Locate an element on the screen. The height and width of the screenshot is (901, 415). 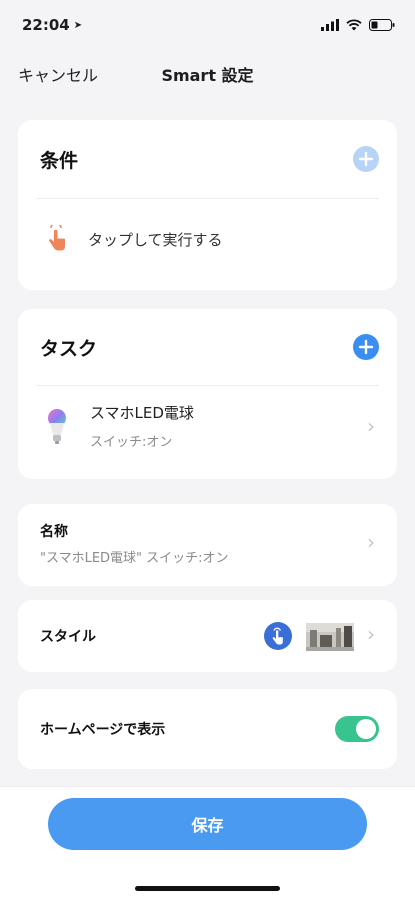
status-bar: 22:04 ➤ is located at coordinates (207, 25).